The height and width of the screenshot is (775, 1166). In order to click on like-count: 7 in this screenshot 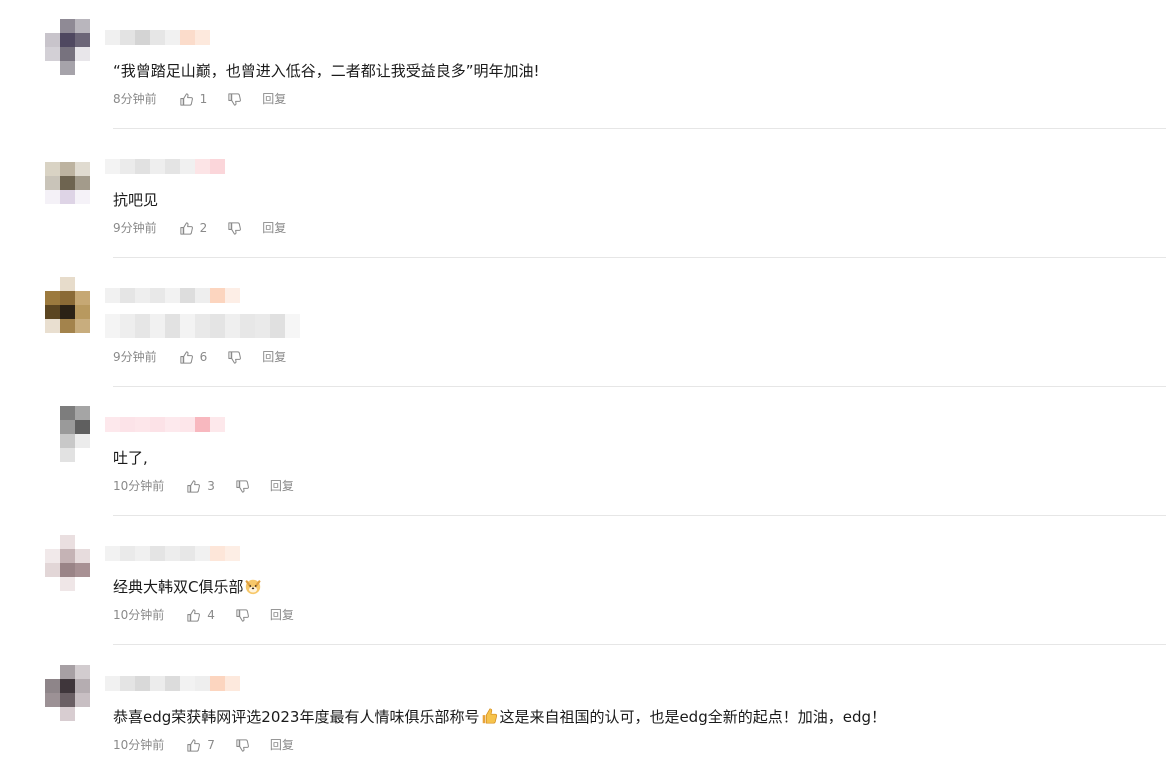, I will do `click(211, 745)`.